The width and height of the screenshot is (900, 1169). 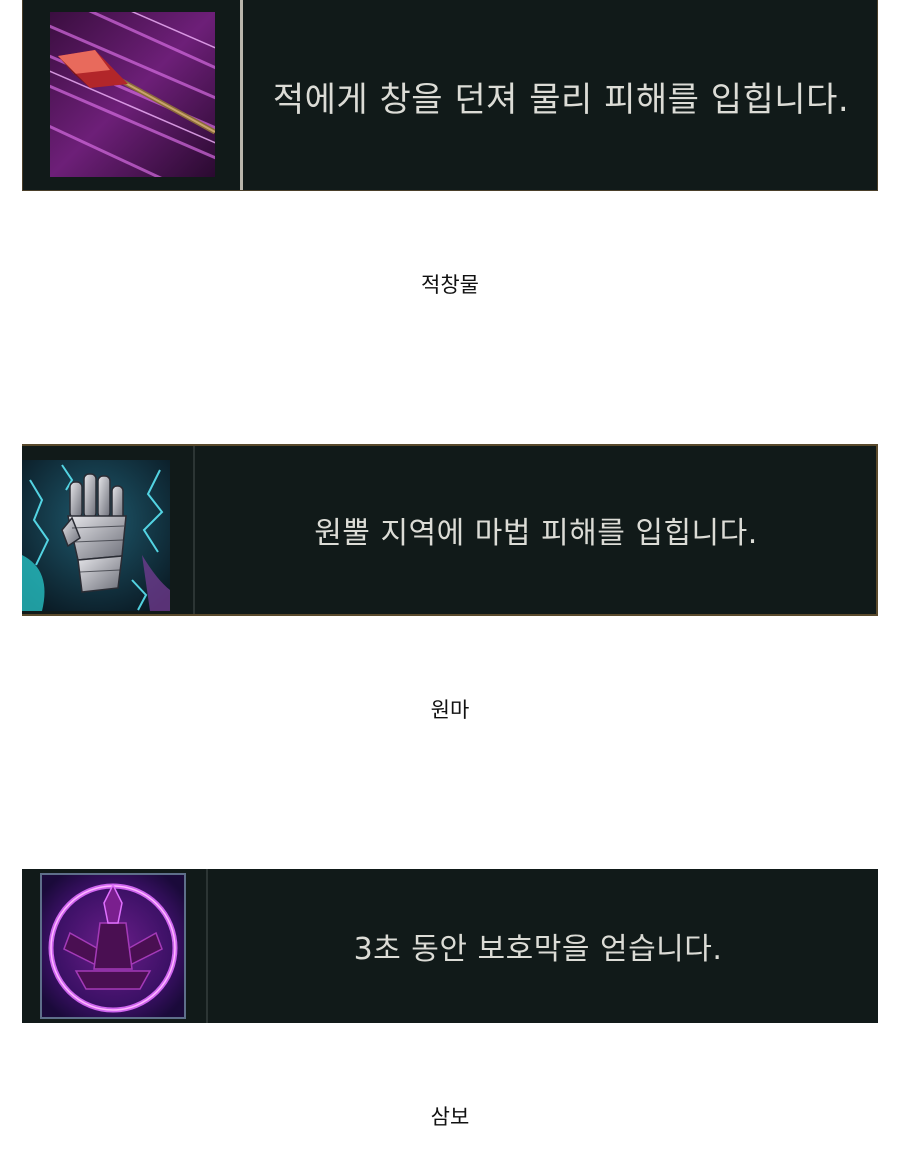 What do you see at coordinates (450, 1117) in the screenshot?
I see `ability-caption: 삼보` at bounding box center [450, 1117].